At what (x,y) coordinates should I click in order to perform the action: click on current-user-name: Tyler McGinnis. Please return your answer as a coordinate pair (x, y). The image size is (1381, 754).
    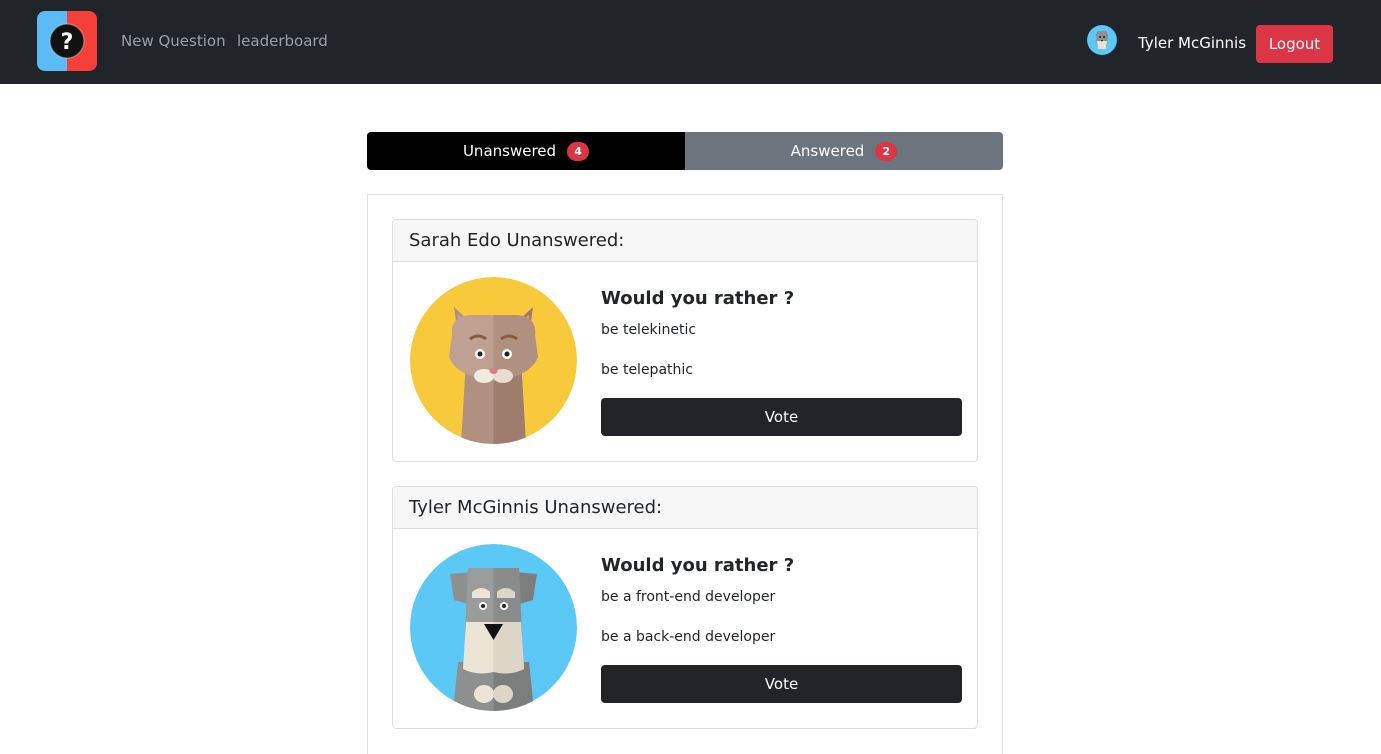
    Looking at the image, I should click on (1192, 43).